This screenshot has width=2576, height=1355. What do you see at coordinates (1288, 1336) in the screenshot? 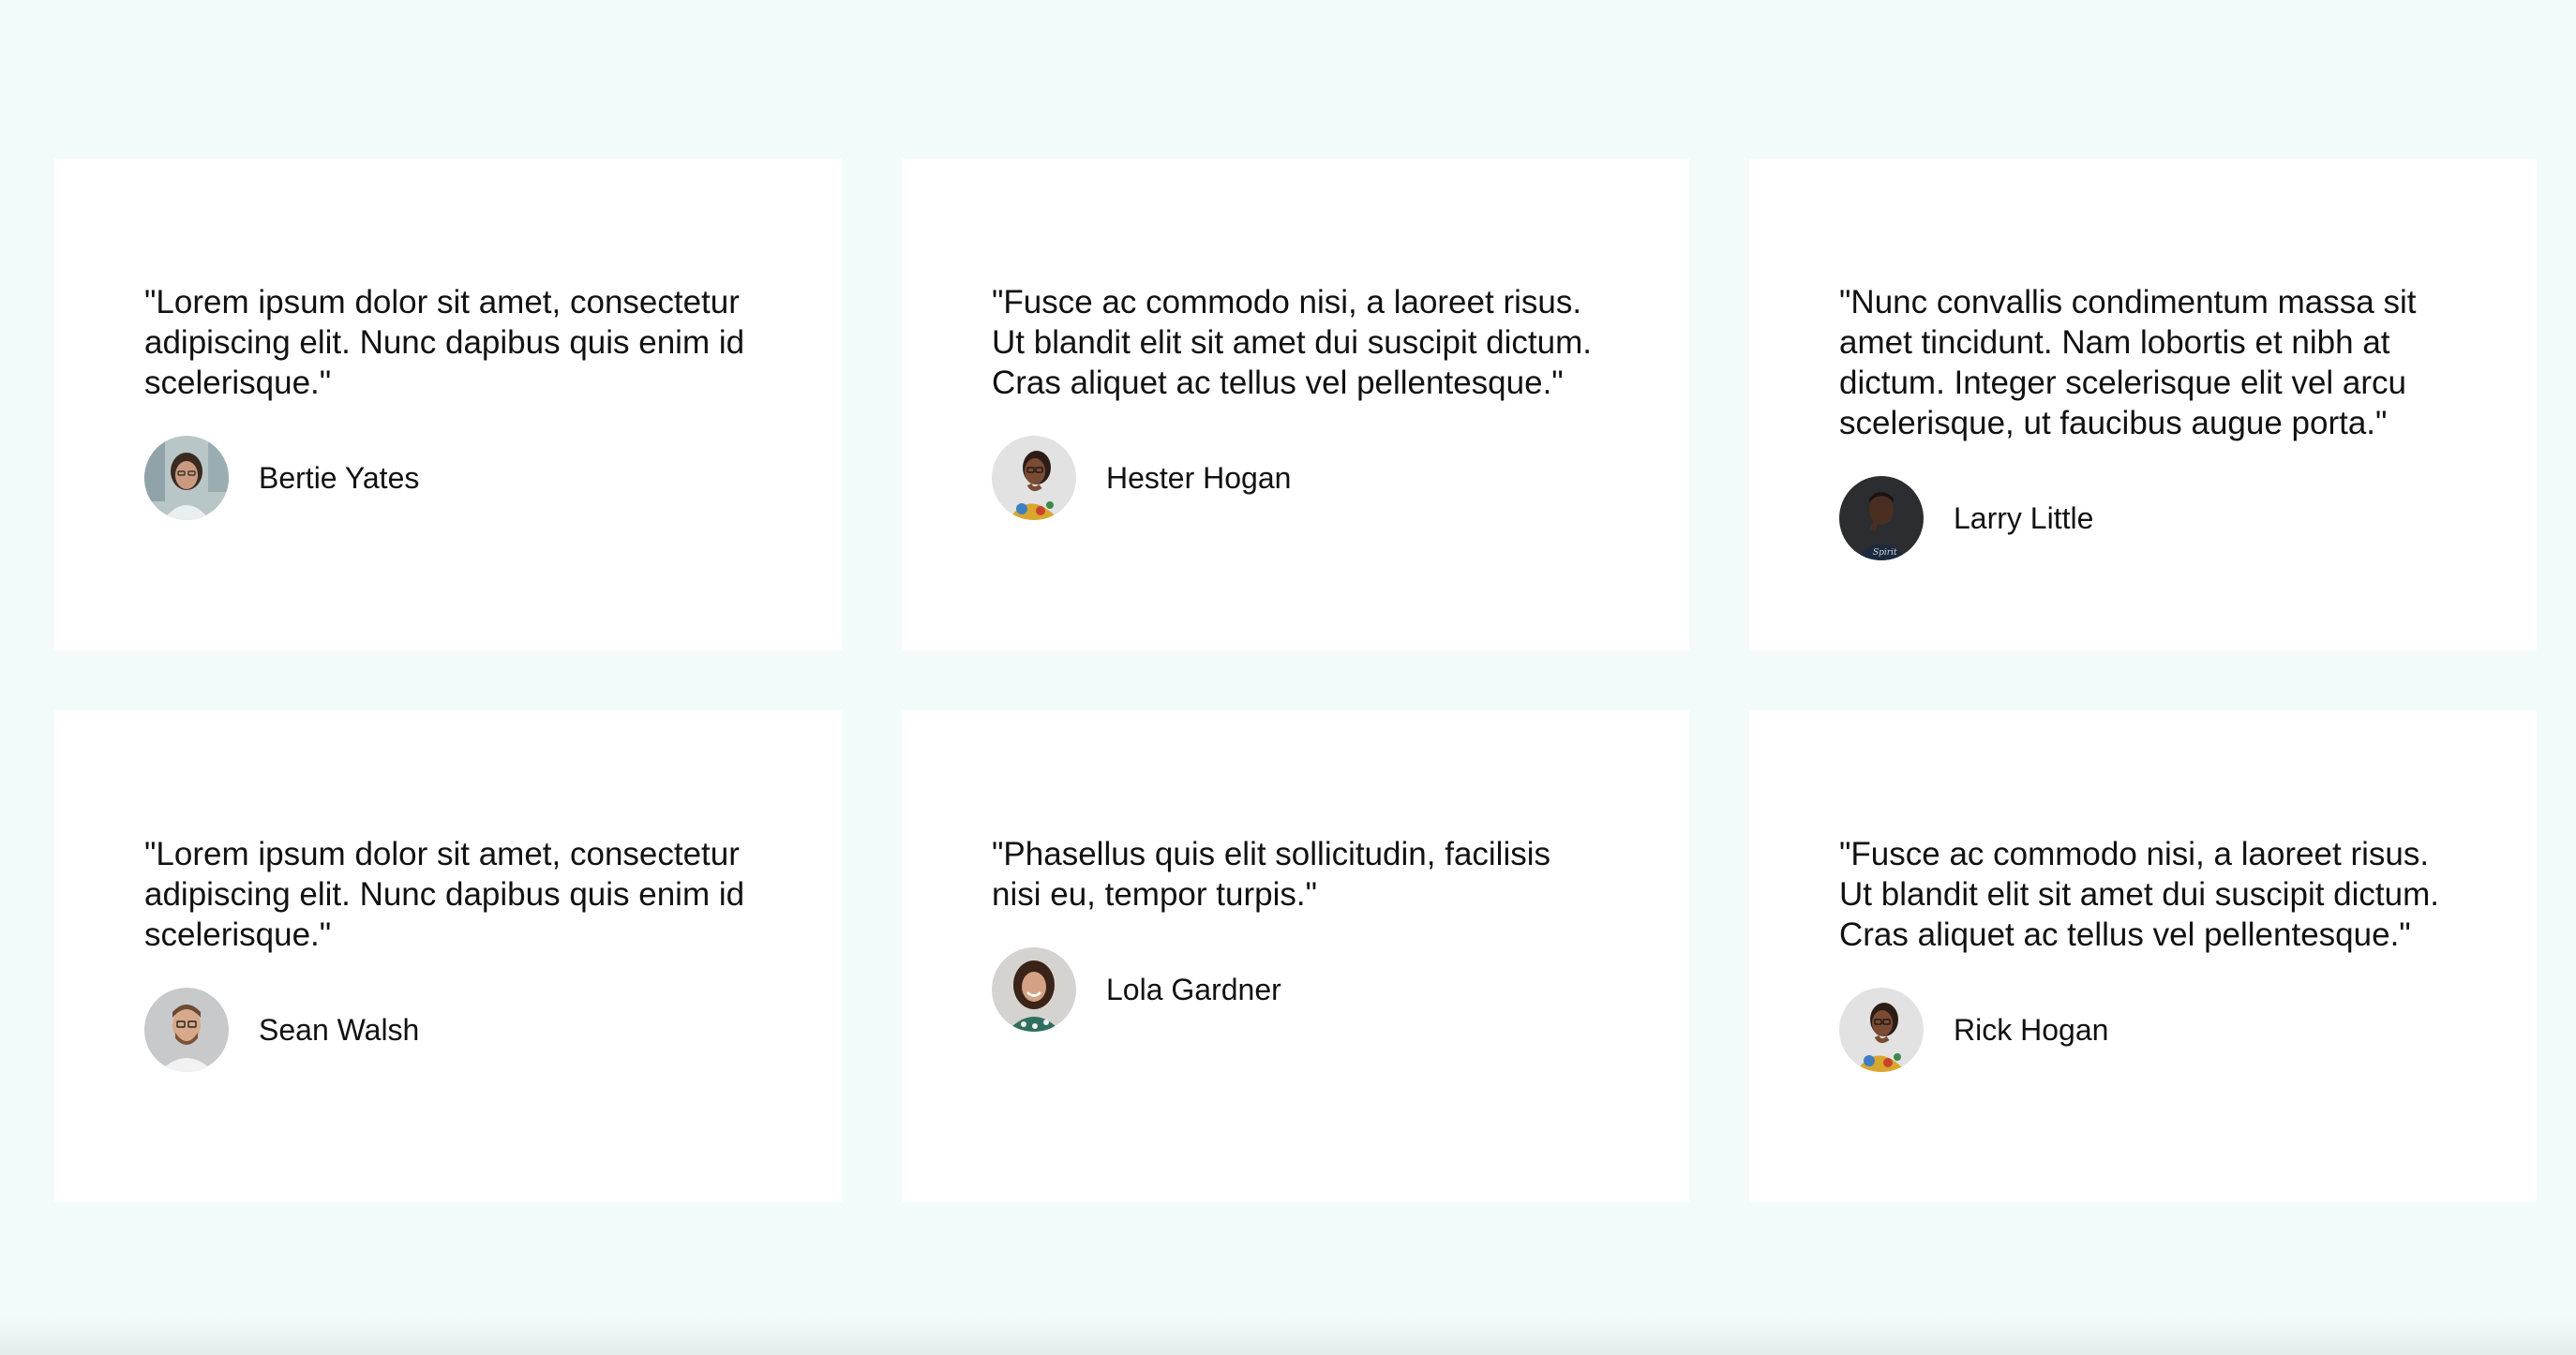
I see `bottom-shadow` at bounding box center [1288, 1336].